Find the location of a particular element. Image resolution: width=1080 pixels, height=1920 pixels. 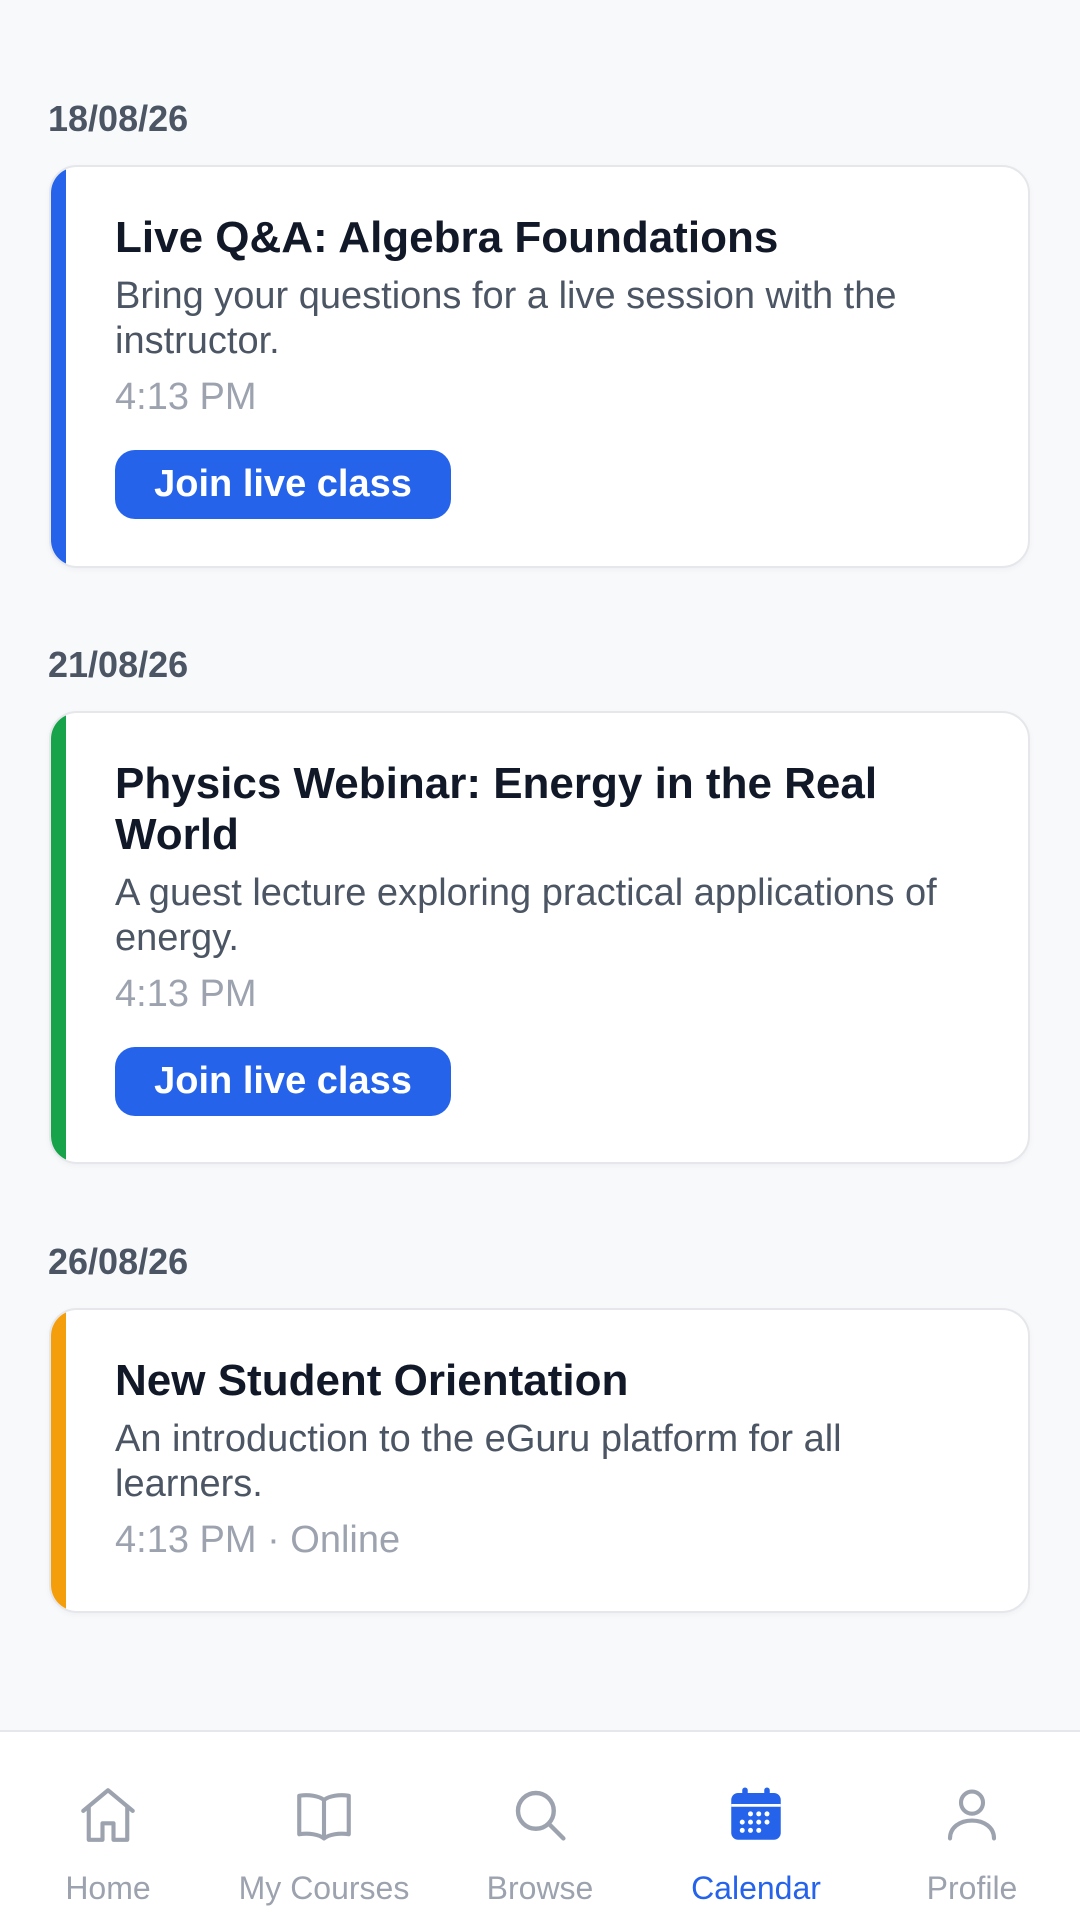

user-icon is located at coordinates (972, 1815).